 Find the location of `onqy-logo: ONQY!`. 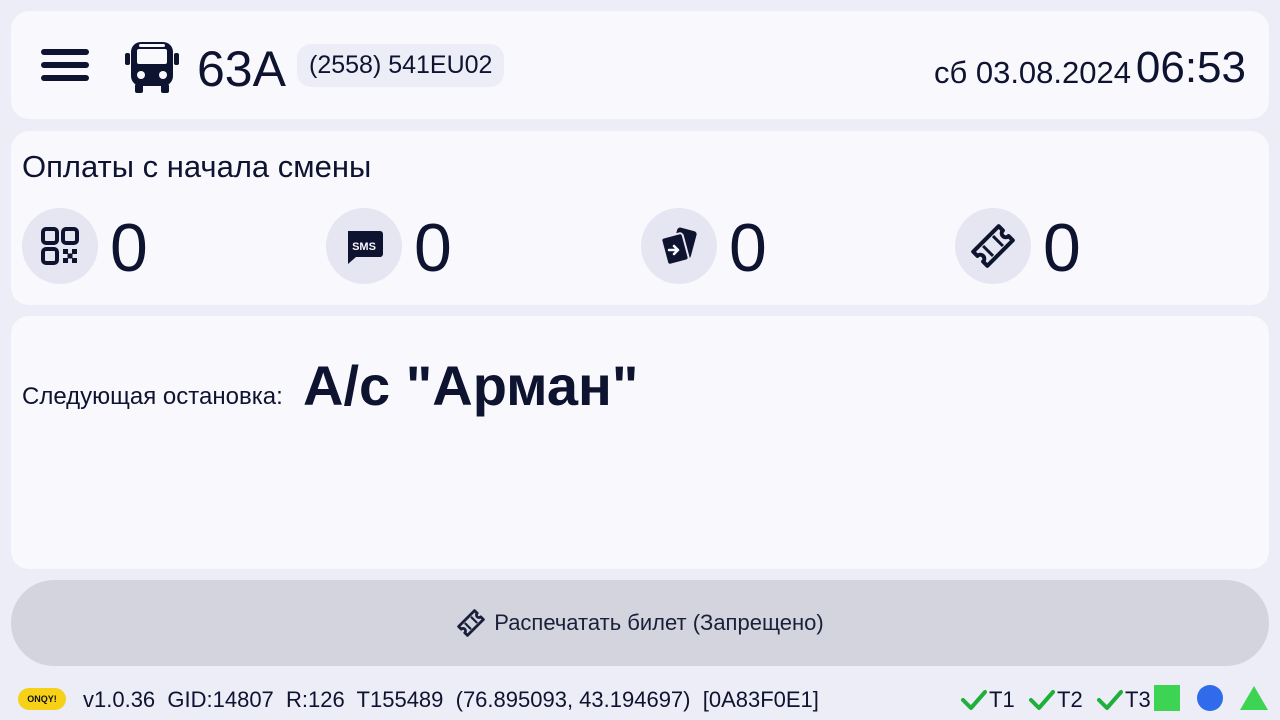

onqy-logo: ONQY! is located at coordinates (42, 699).